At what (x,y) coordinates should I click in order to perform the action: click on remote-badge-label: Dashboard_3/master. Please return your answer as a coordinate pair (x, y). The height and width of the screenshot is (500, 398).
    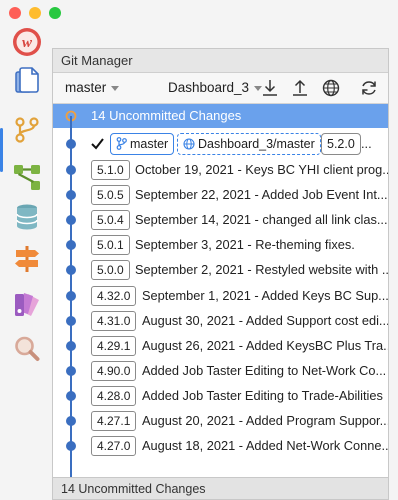
    Looking at the image, I should click on (256, 144).